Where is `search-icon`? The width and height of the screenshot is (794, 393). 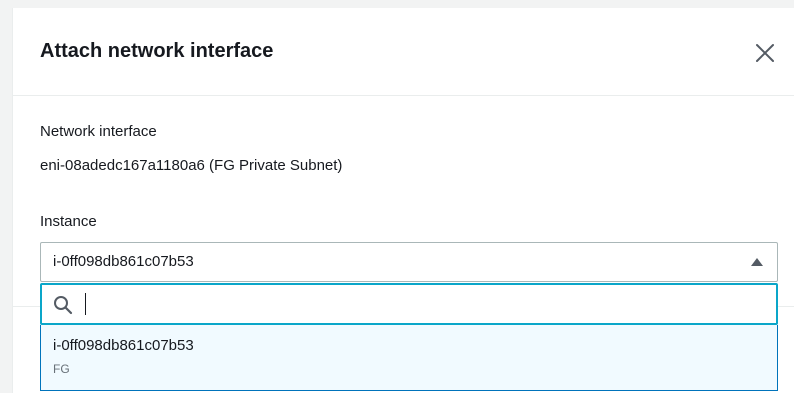
search-icon is located at coordinates (63, 305).